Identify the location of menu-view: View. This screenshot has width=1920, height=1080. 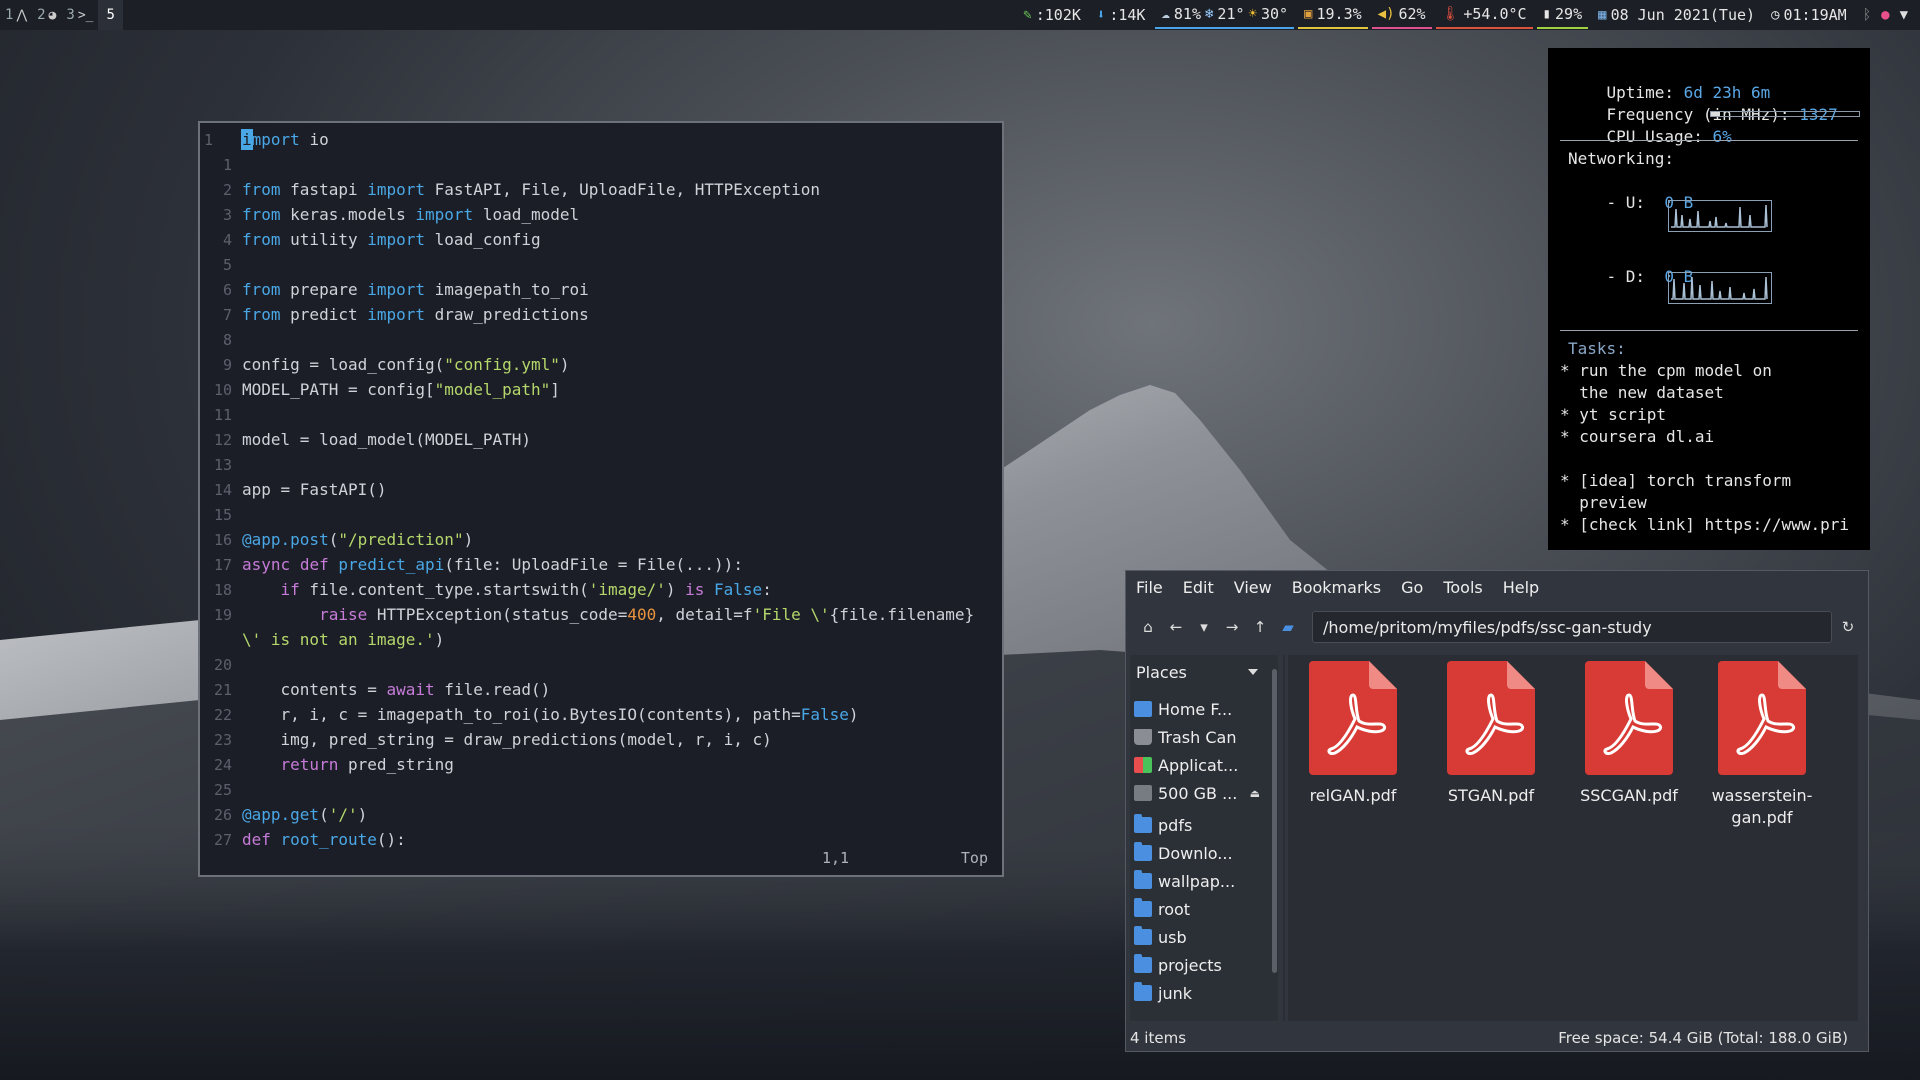
(1253, 587).